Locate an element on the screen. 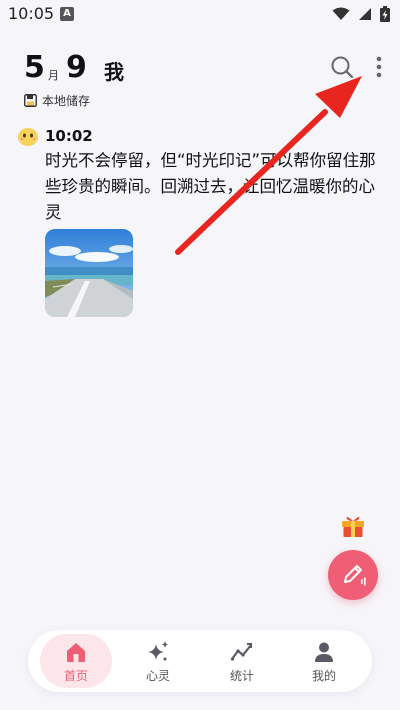 This screenshot has width=400, height=710. gift-icon is located at coordinates (353, 525).